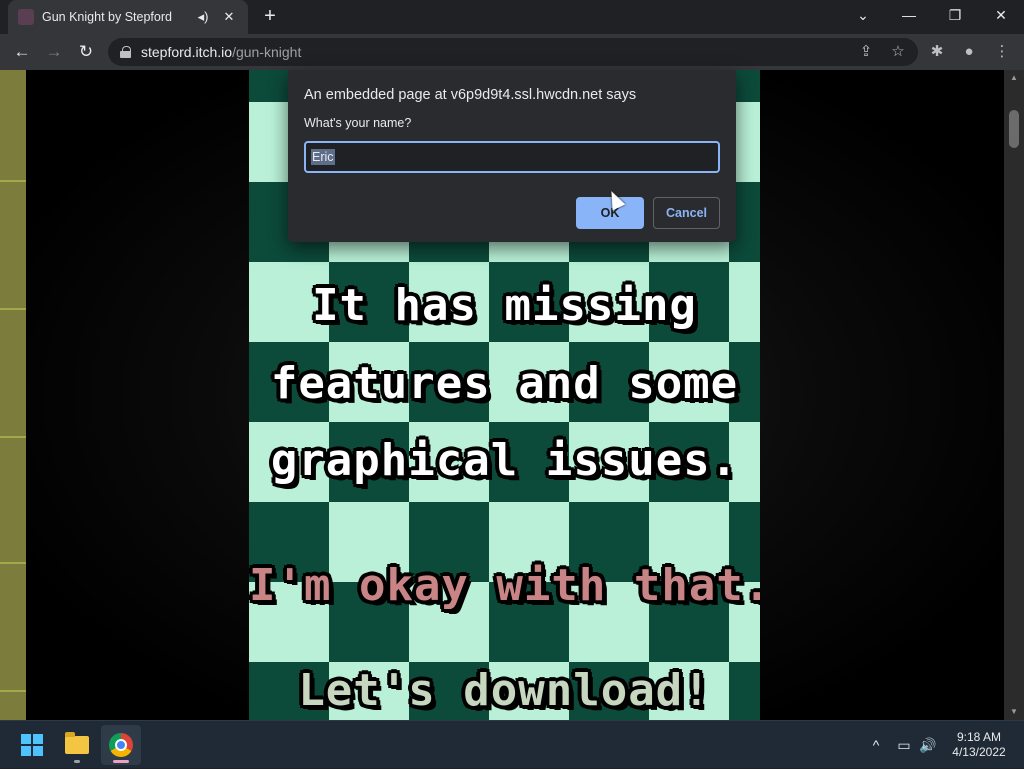 The height and width of the screenshot is (769, 1024). What do you see at coordinates (107, 17) in the screenshot?
I see `tab-title: Gun Knight by Stepford` at bounding box center [107, 17].